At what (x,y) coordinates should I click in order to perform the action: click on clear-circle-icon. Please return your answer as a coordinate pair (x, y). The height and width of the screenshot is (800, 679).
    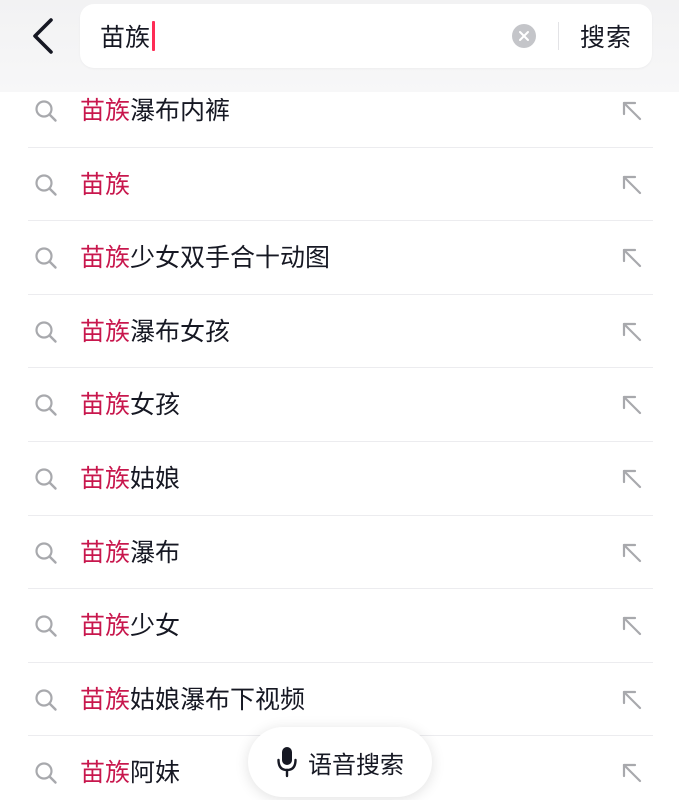
    Looking at the image, I should click on (524, 36).